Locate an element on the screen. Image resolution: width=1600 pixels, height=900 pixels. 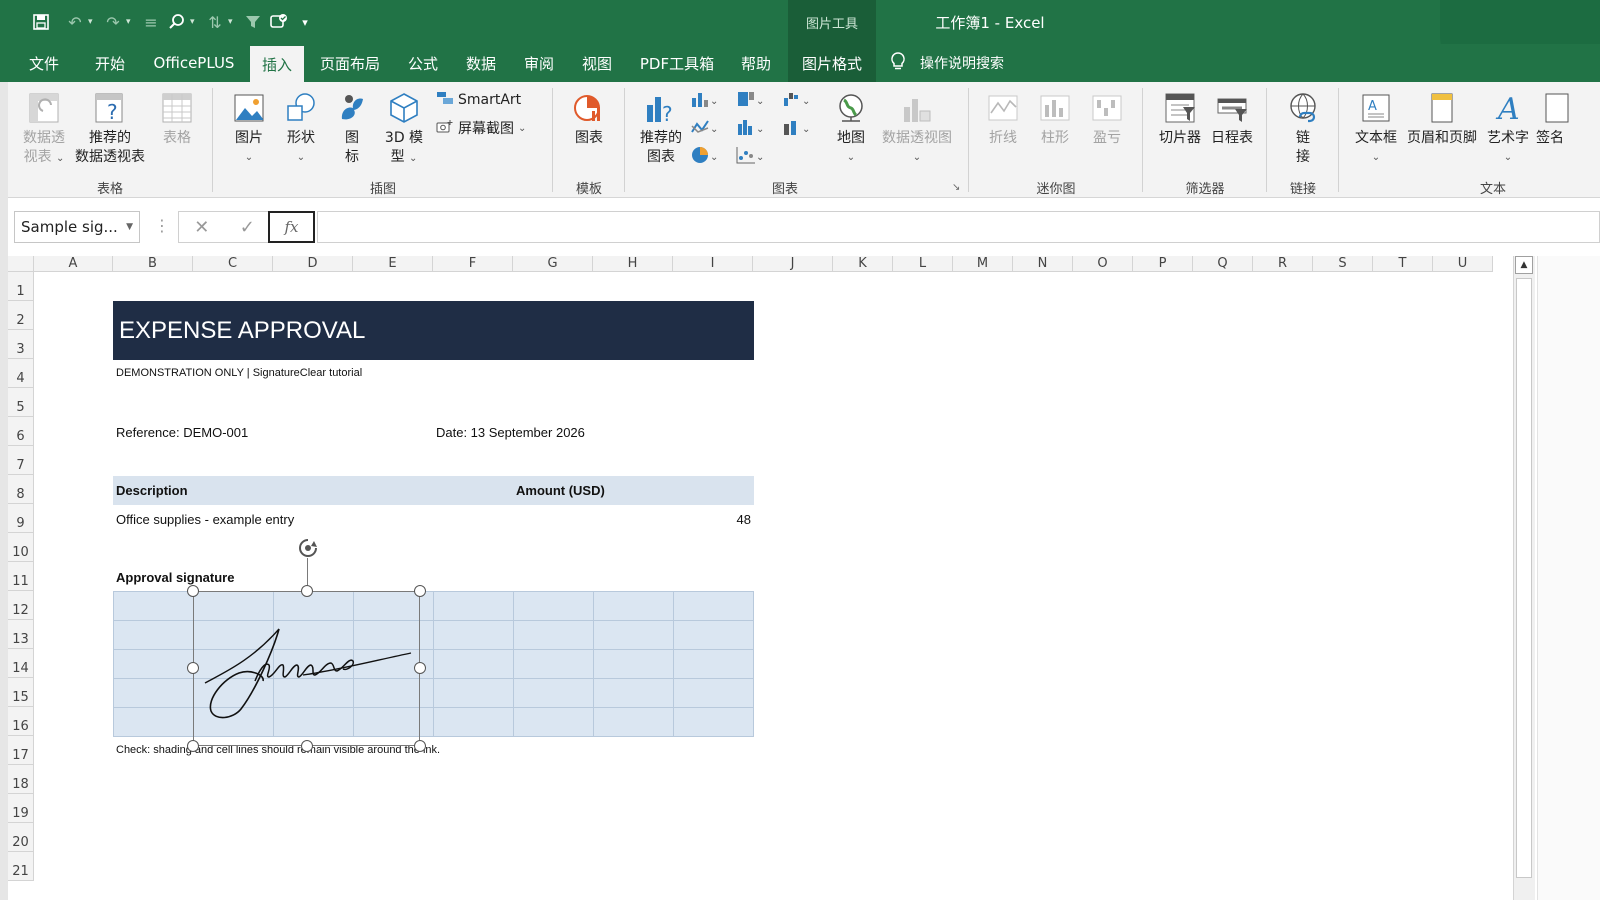
row-header-15: 15 is located at coordinates (21, 692).